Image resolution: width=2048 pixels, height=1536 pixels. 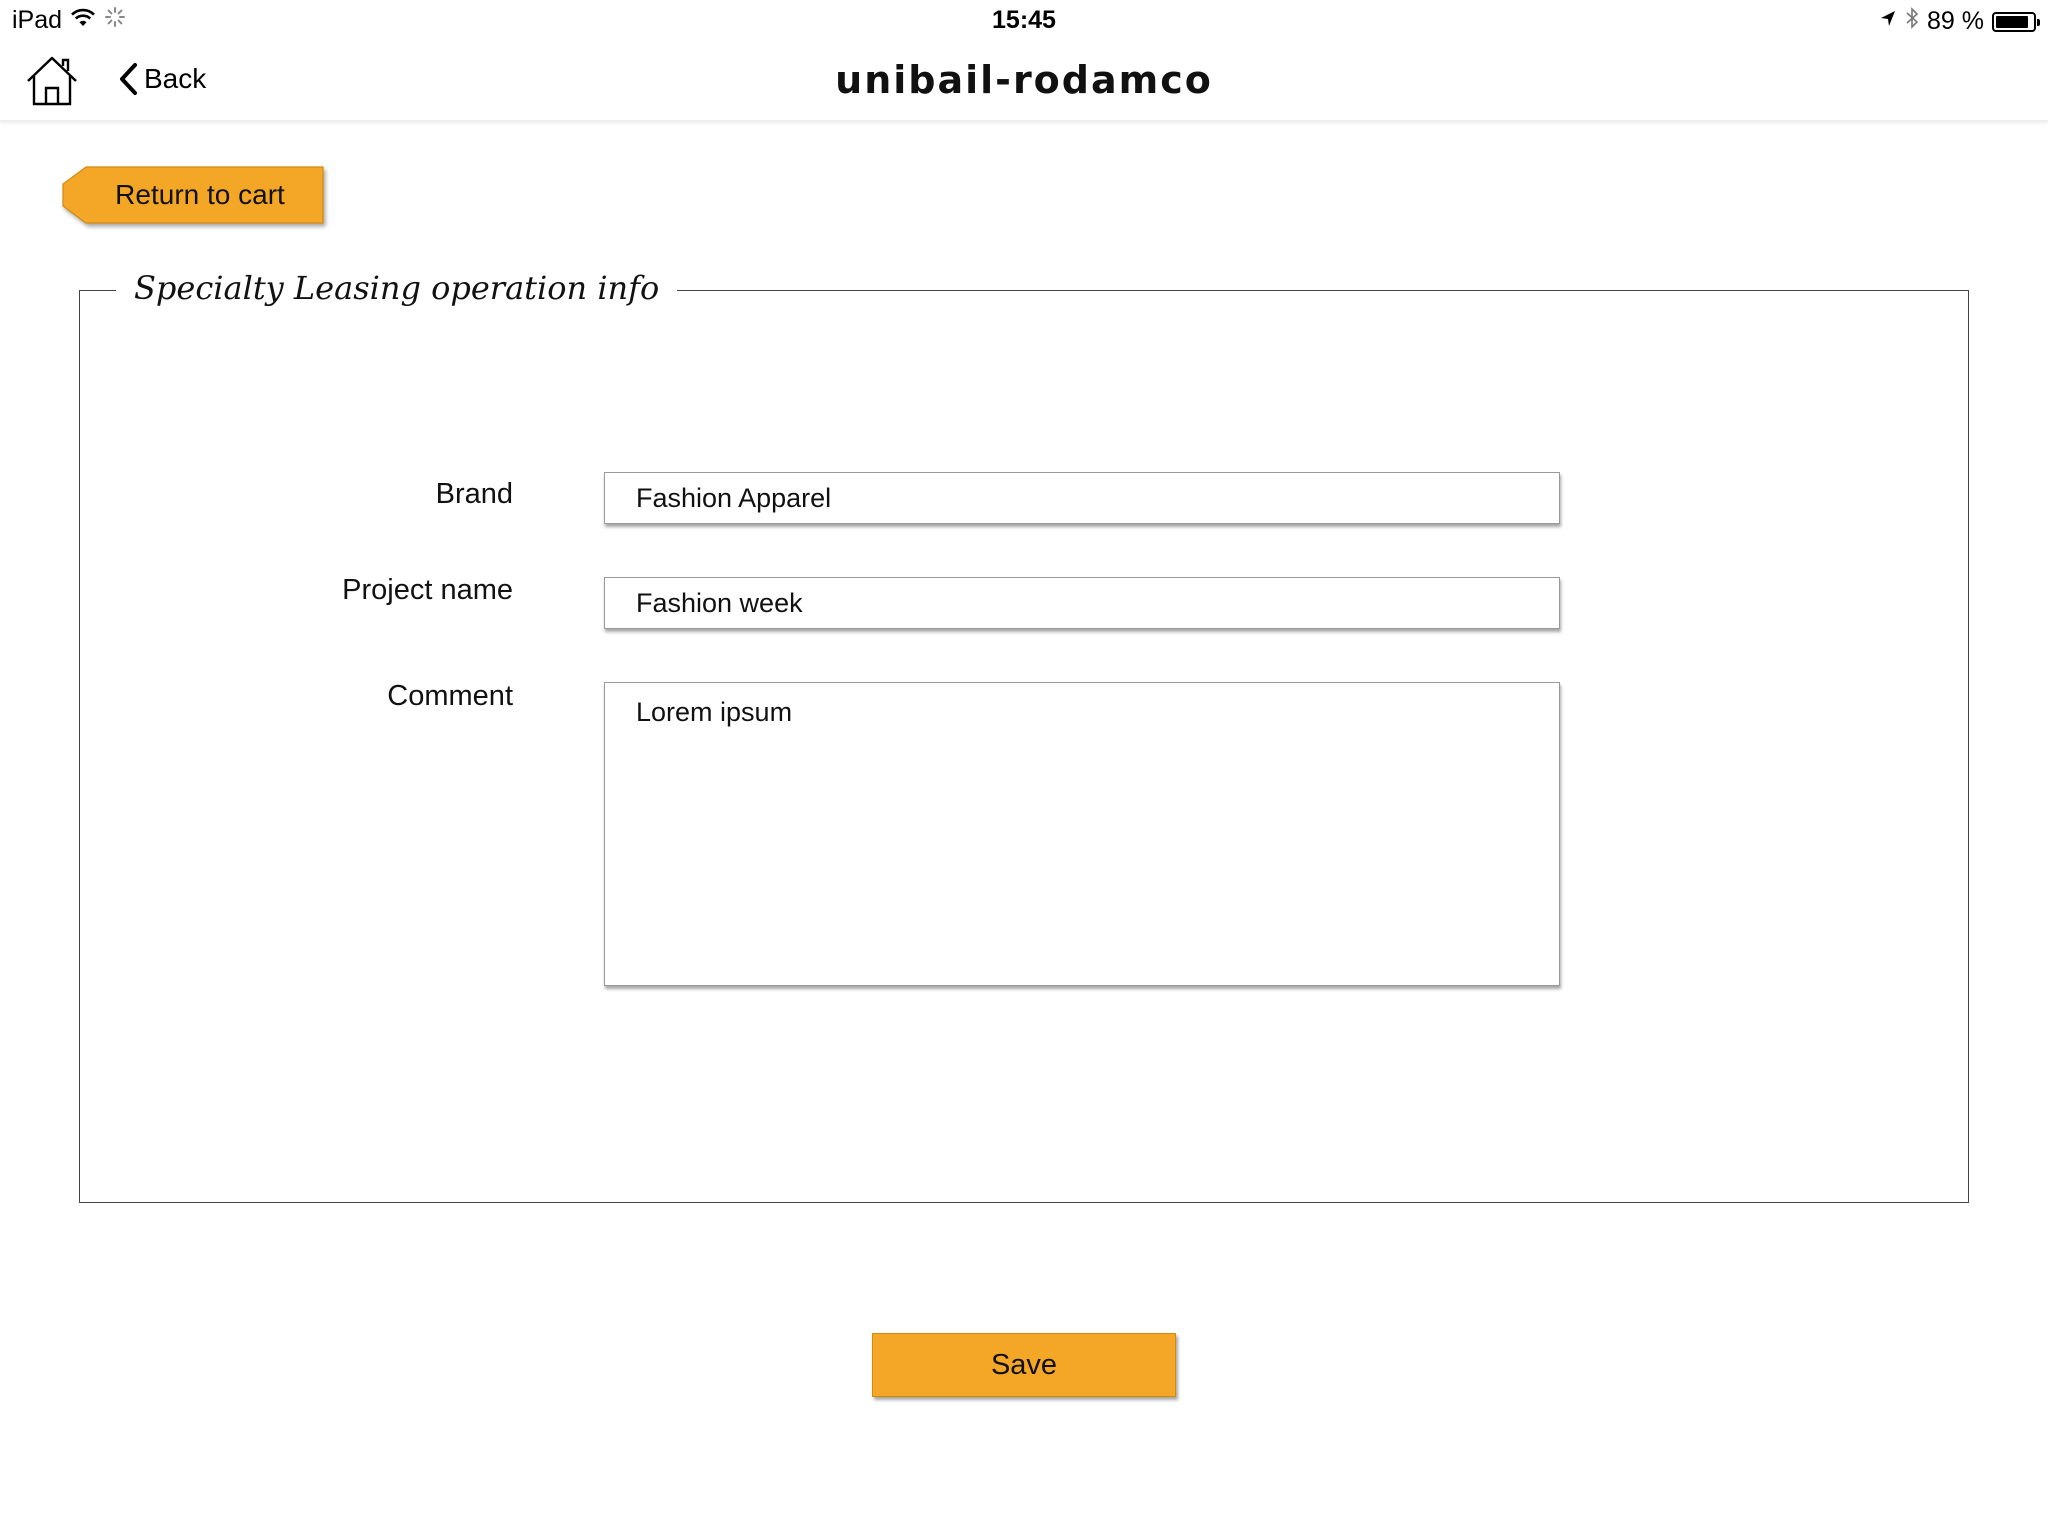 I want to click on battery-icon, so click(x=2016, y=21).